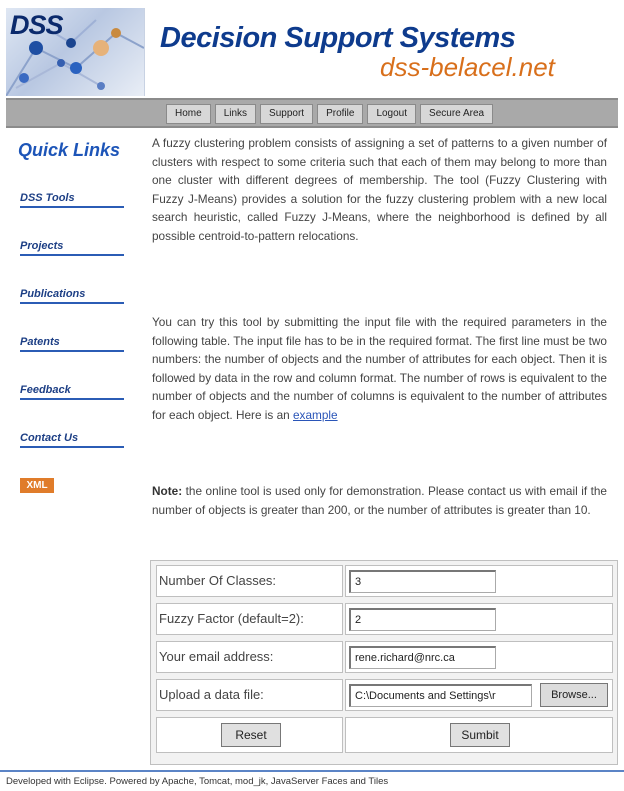 The width and height of the screenshot is (624, 791). Describe the element at coordinates (315, 415) in the screenshot. I see `example-link: example` at that location.